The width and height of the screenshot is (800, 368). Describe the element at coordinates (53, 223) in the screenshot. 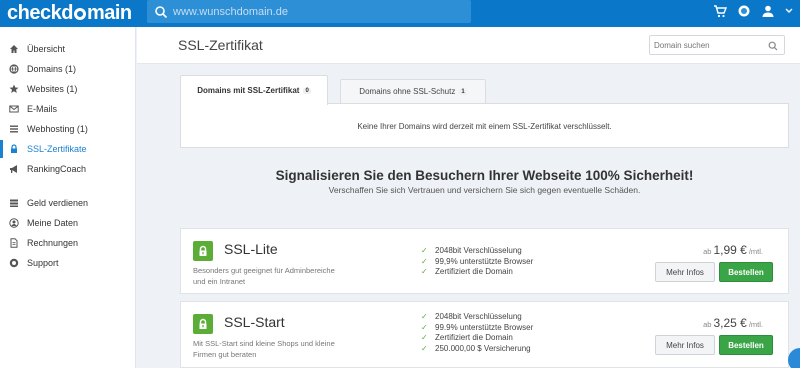

I see `sidebar-item-label: Meine Daten` at that location.